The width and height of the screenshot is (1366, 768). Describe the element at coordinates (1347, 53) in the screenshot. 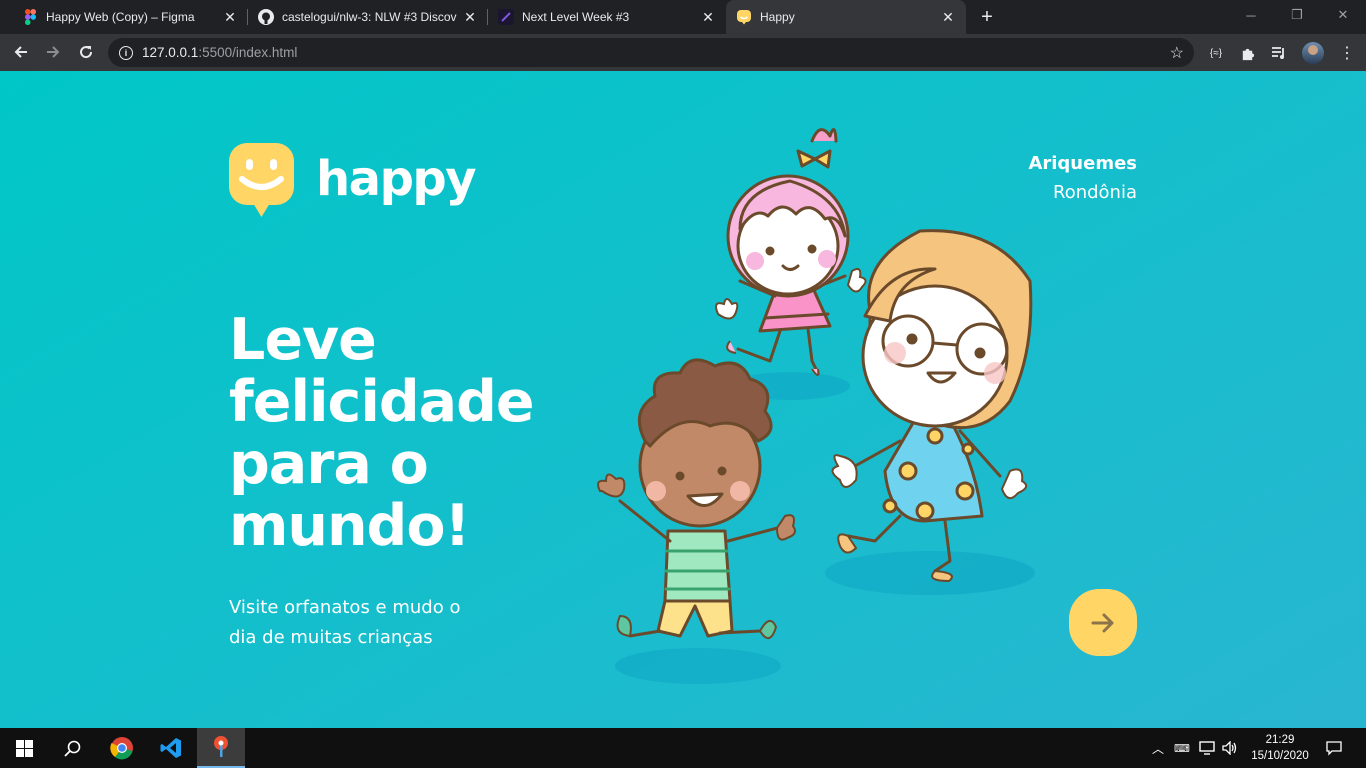

I see `menu-icon: ⋮` at that location.